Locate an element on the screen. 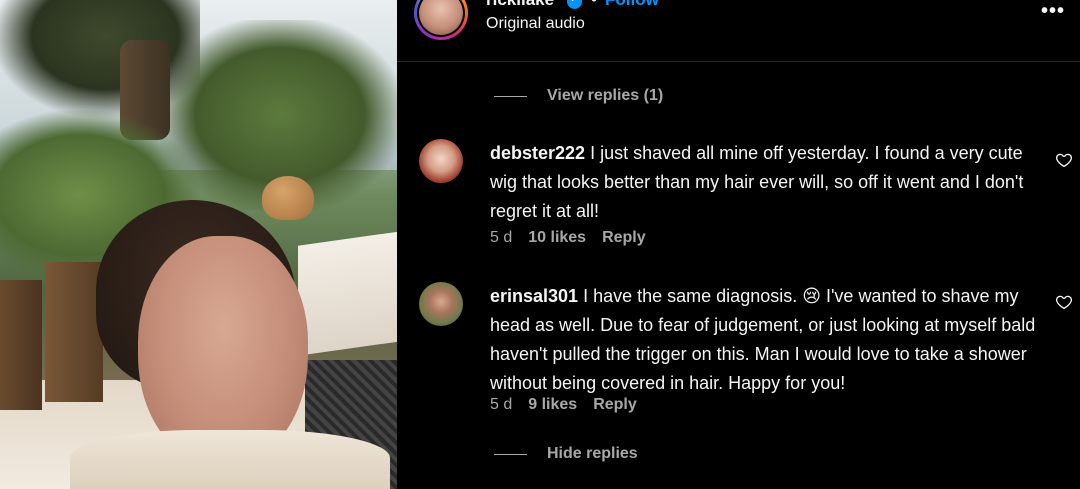  comment-likes: 10 likes is located at coordinates (557, 238).